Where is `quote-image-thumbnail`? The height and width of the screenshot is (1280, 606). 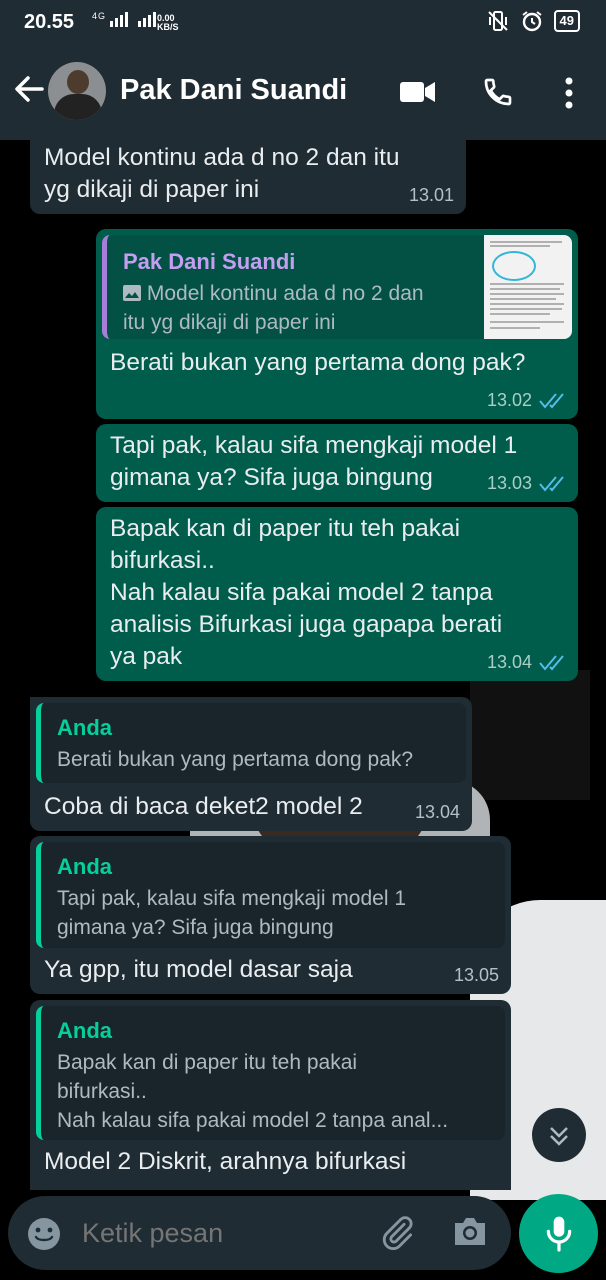
quote-image-thumbnail is located at coordinates (528, 287).